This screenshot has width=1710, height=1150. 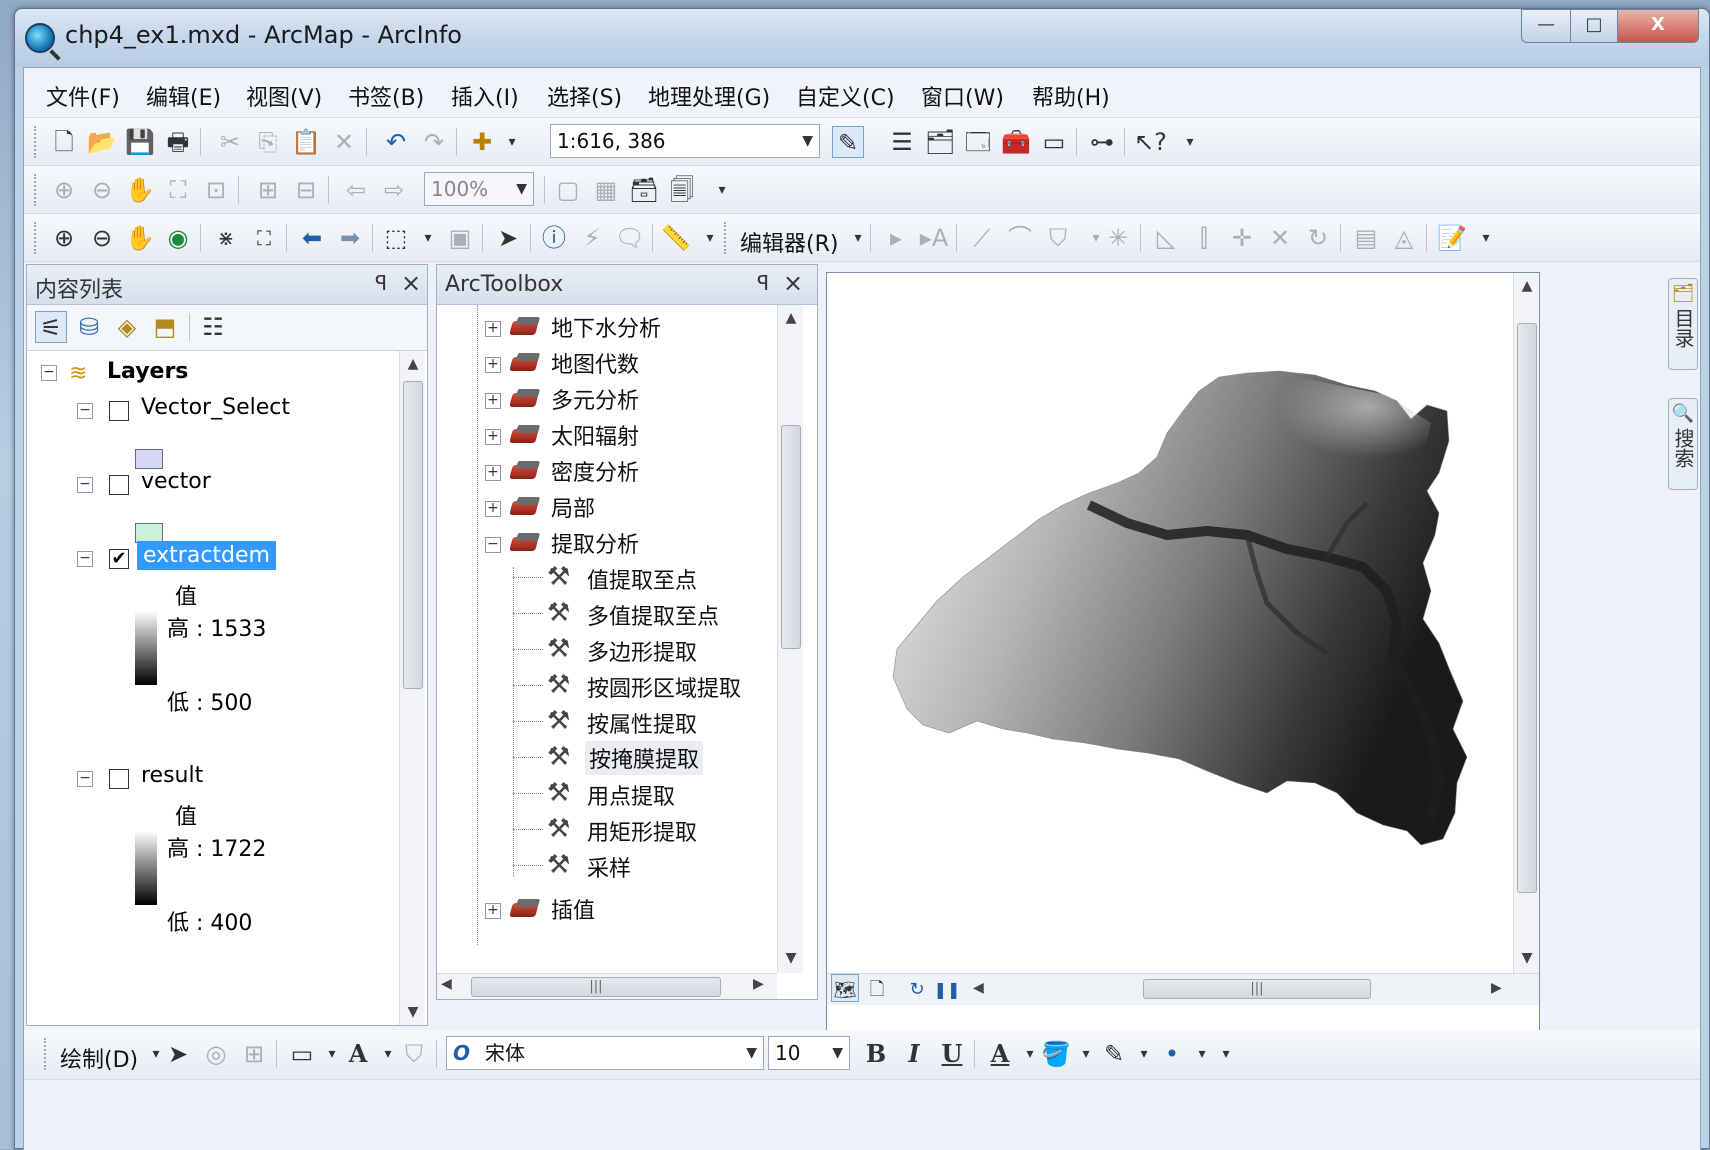 I want to click on data-view-icon: 🗺, so click(x=845, y=988).